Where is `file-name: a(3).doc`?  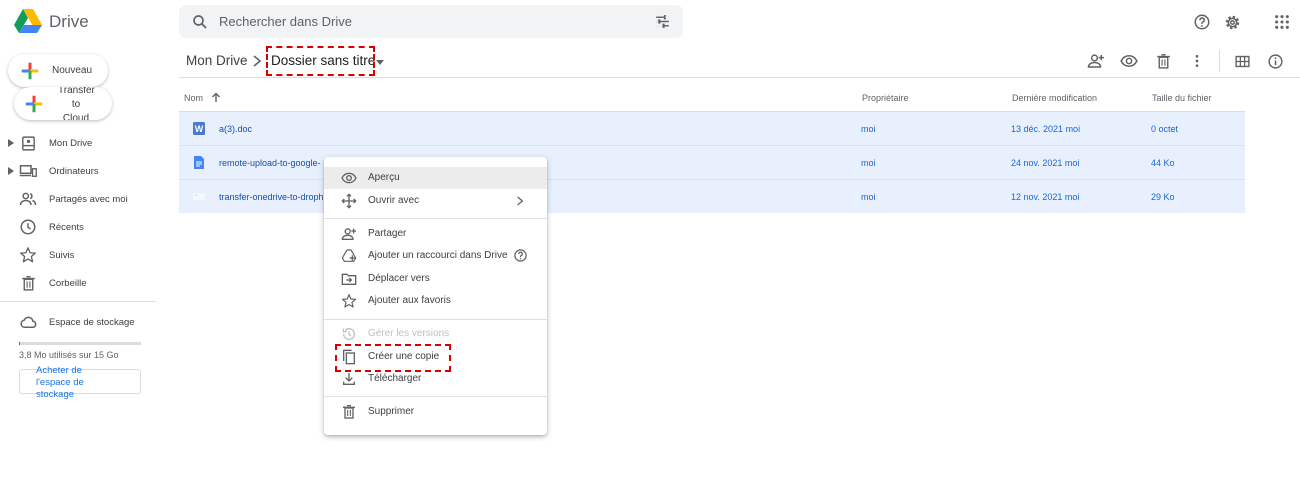
file-name: a(3).doc is located at coordinates (235, 129).